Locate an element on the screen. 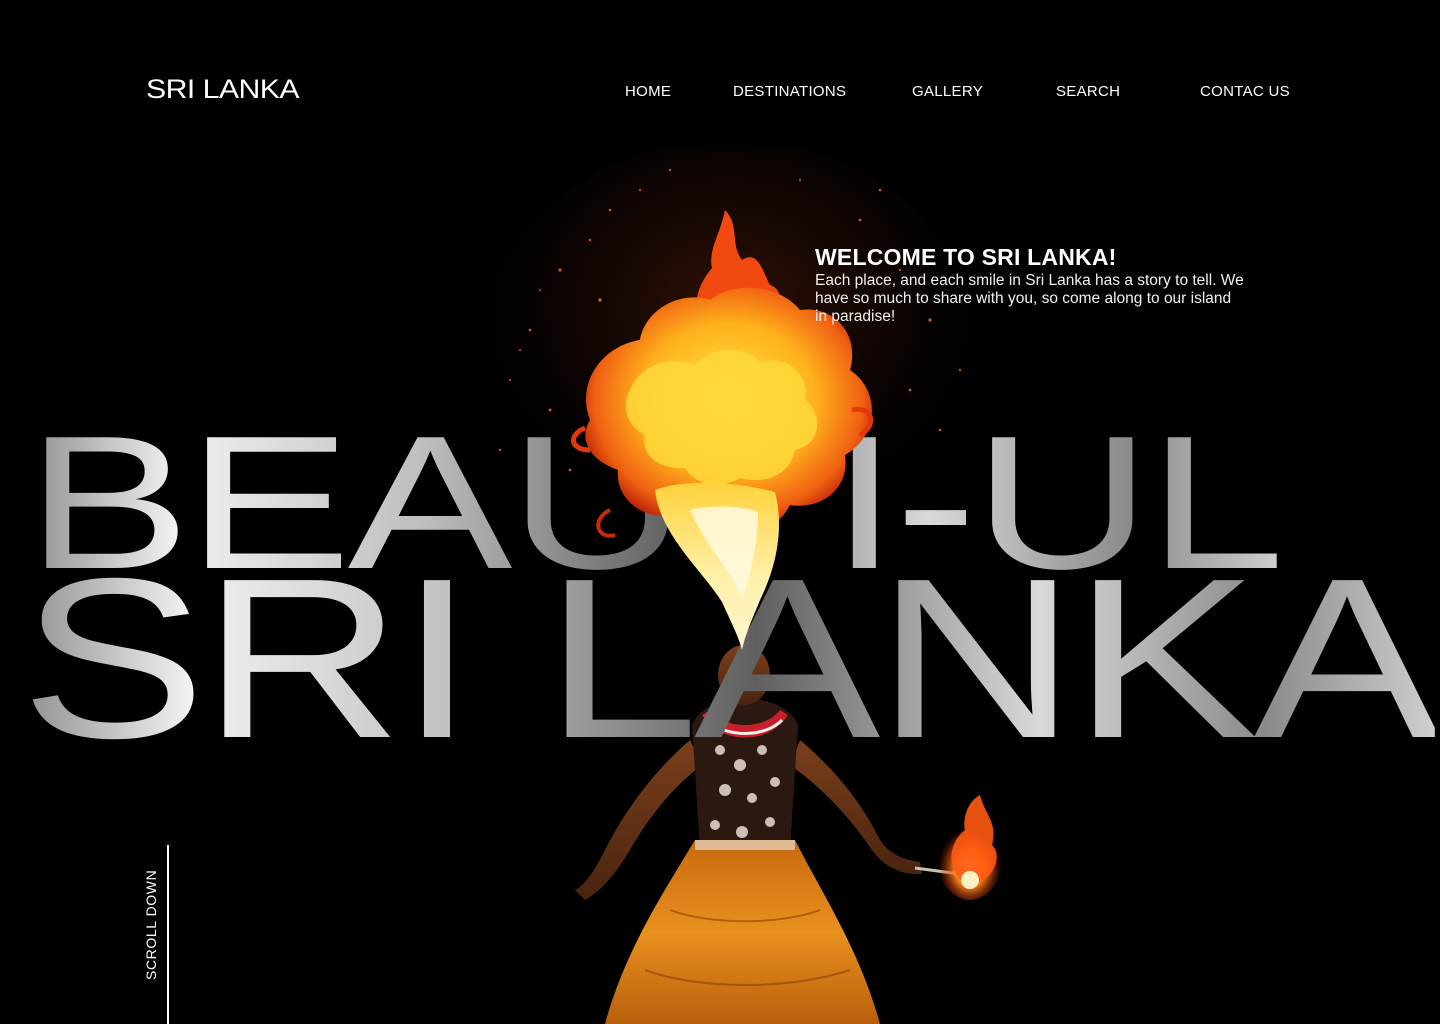  nav-search: SEARCH is located at coordinates (1088, 91).